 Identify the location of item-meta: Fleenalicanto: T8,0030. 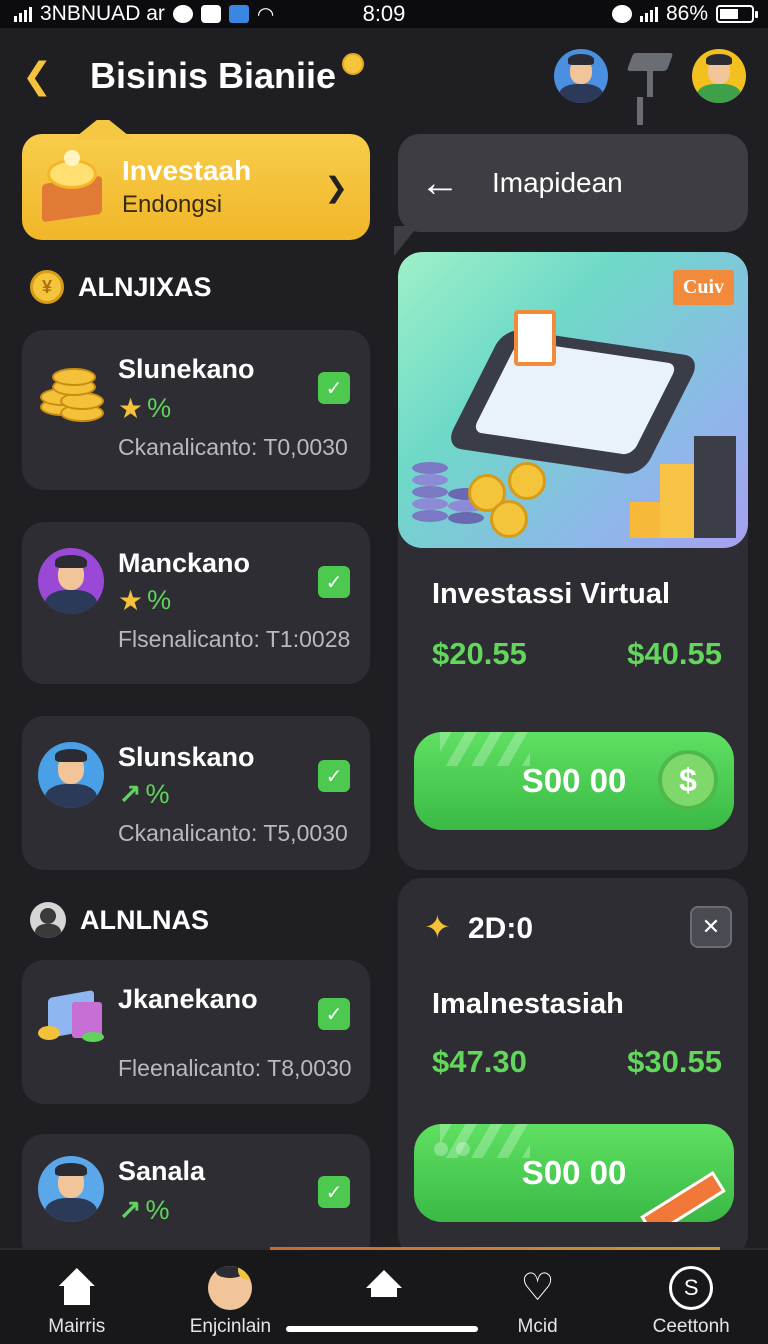
(235, 1068).